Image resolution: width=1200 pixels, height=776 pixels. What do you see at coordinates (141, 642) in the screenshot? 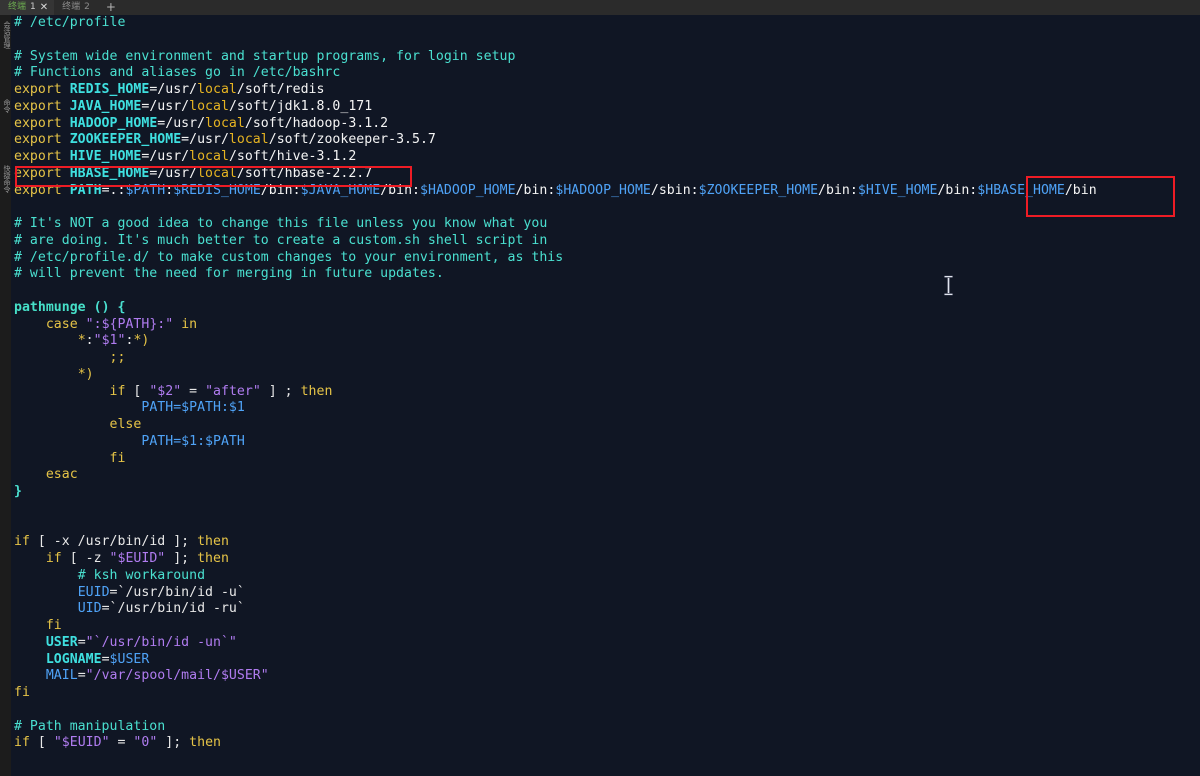
I see `terminal-line: USER="`/usr/bin/id -un`"` at bounding box center [141, 642].